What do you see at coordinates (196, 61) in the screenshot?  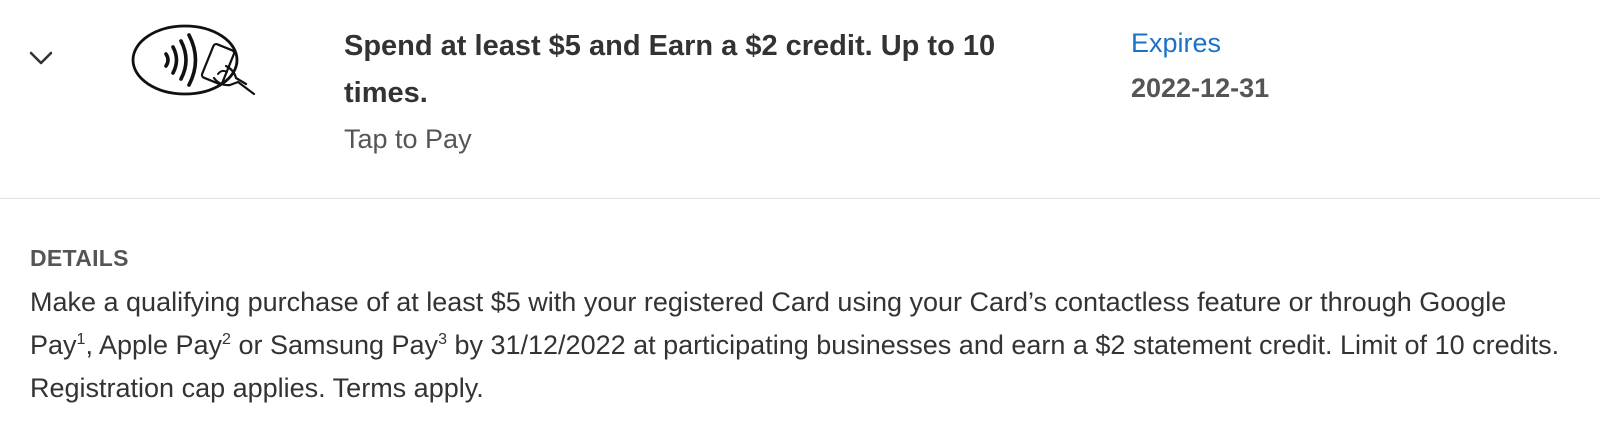 I see `contactless-tap-to-pay-icon` at bounding box center [196, 61].